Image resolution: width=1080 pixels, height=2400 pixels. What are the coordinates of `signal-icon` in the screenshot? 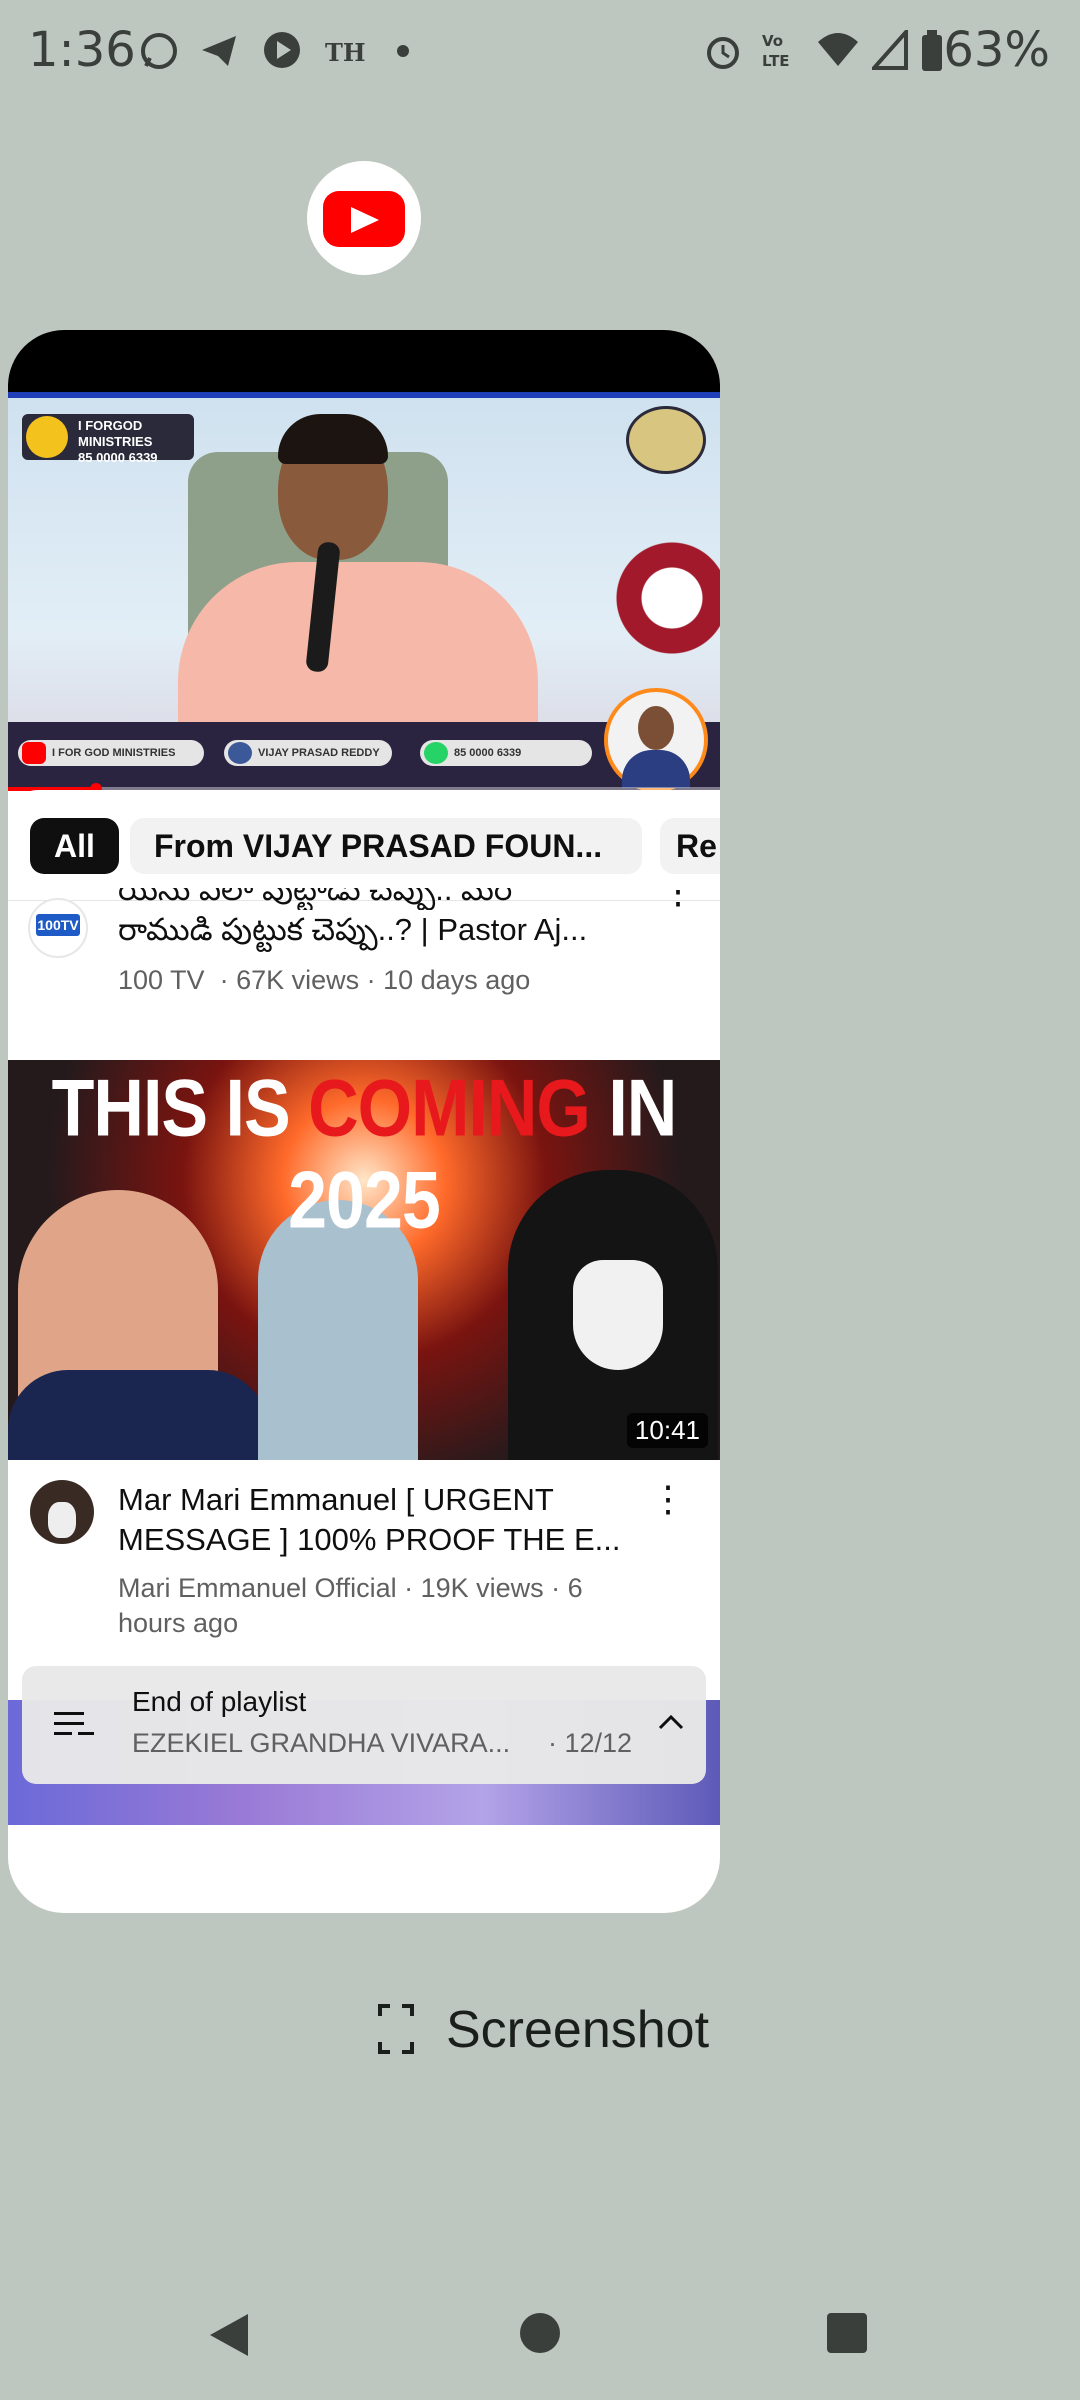 It's located at (890, 50).